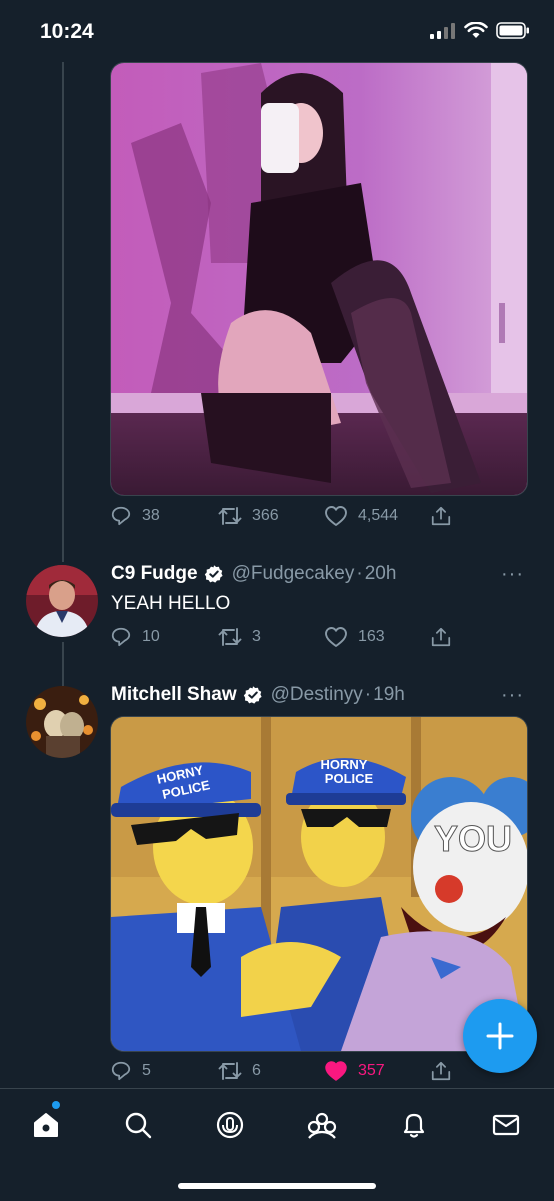  I want to click on tweet-header: C9 Fudge @Fudgecakey · 20h, so click(253, 574).